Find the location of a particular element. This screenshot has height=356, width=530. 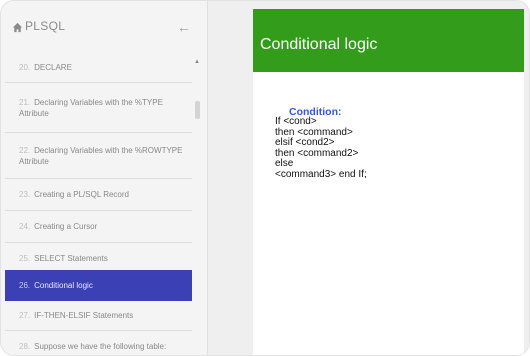

sidebar-item-following-table: 28. Suppose we have the following table: is located at coordinates (98, 343).